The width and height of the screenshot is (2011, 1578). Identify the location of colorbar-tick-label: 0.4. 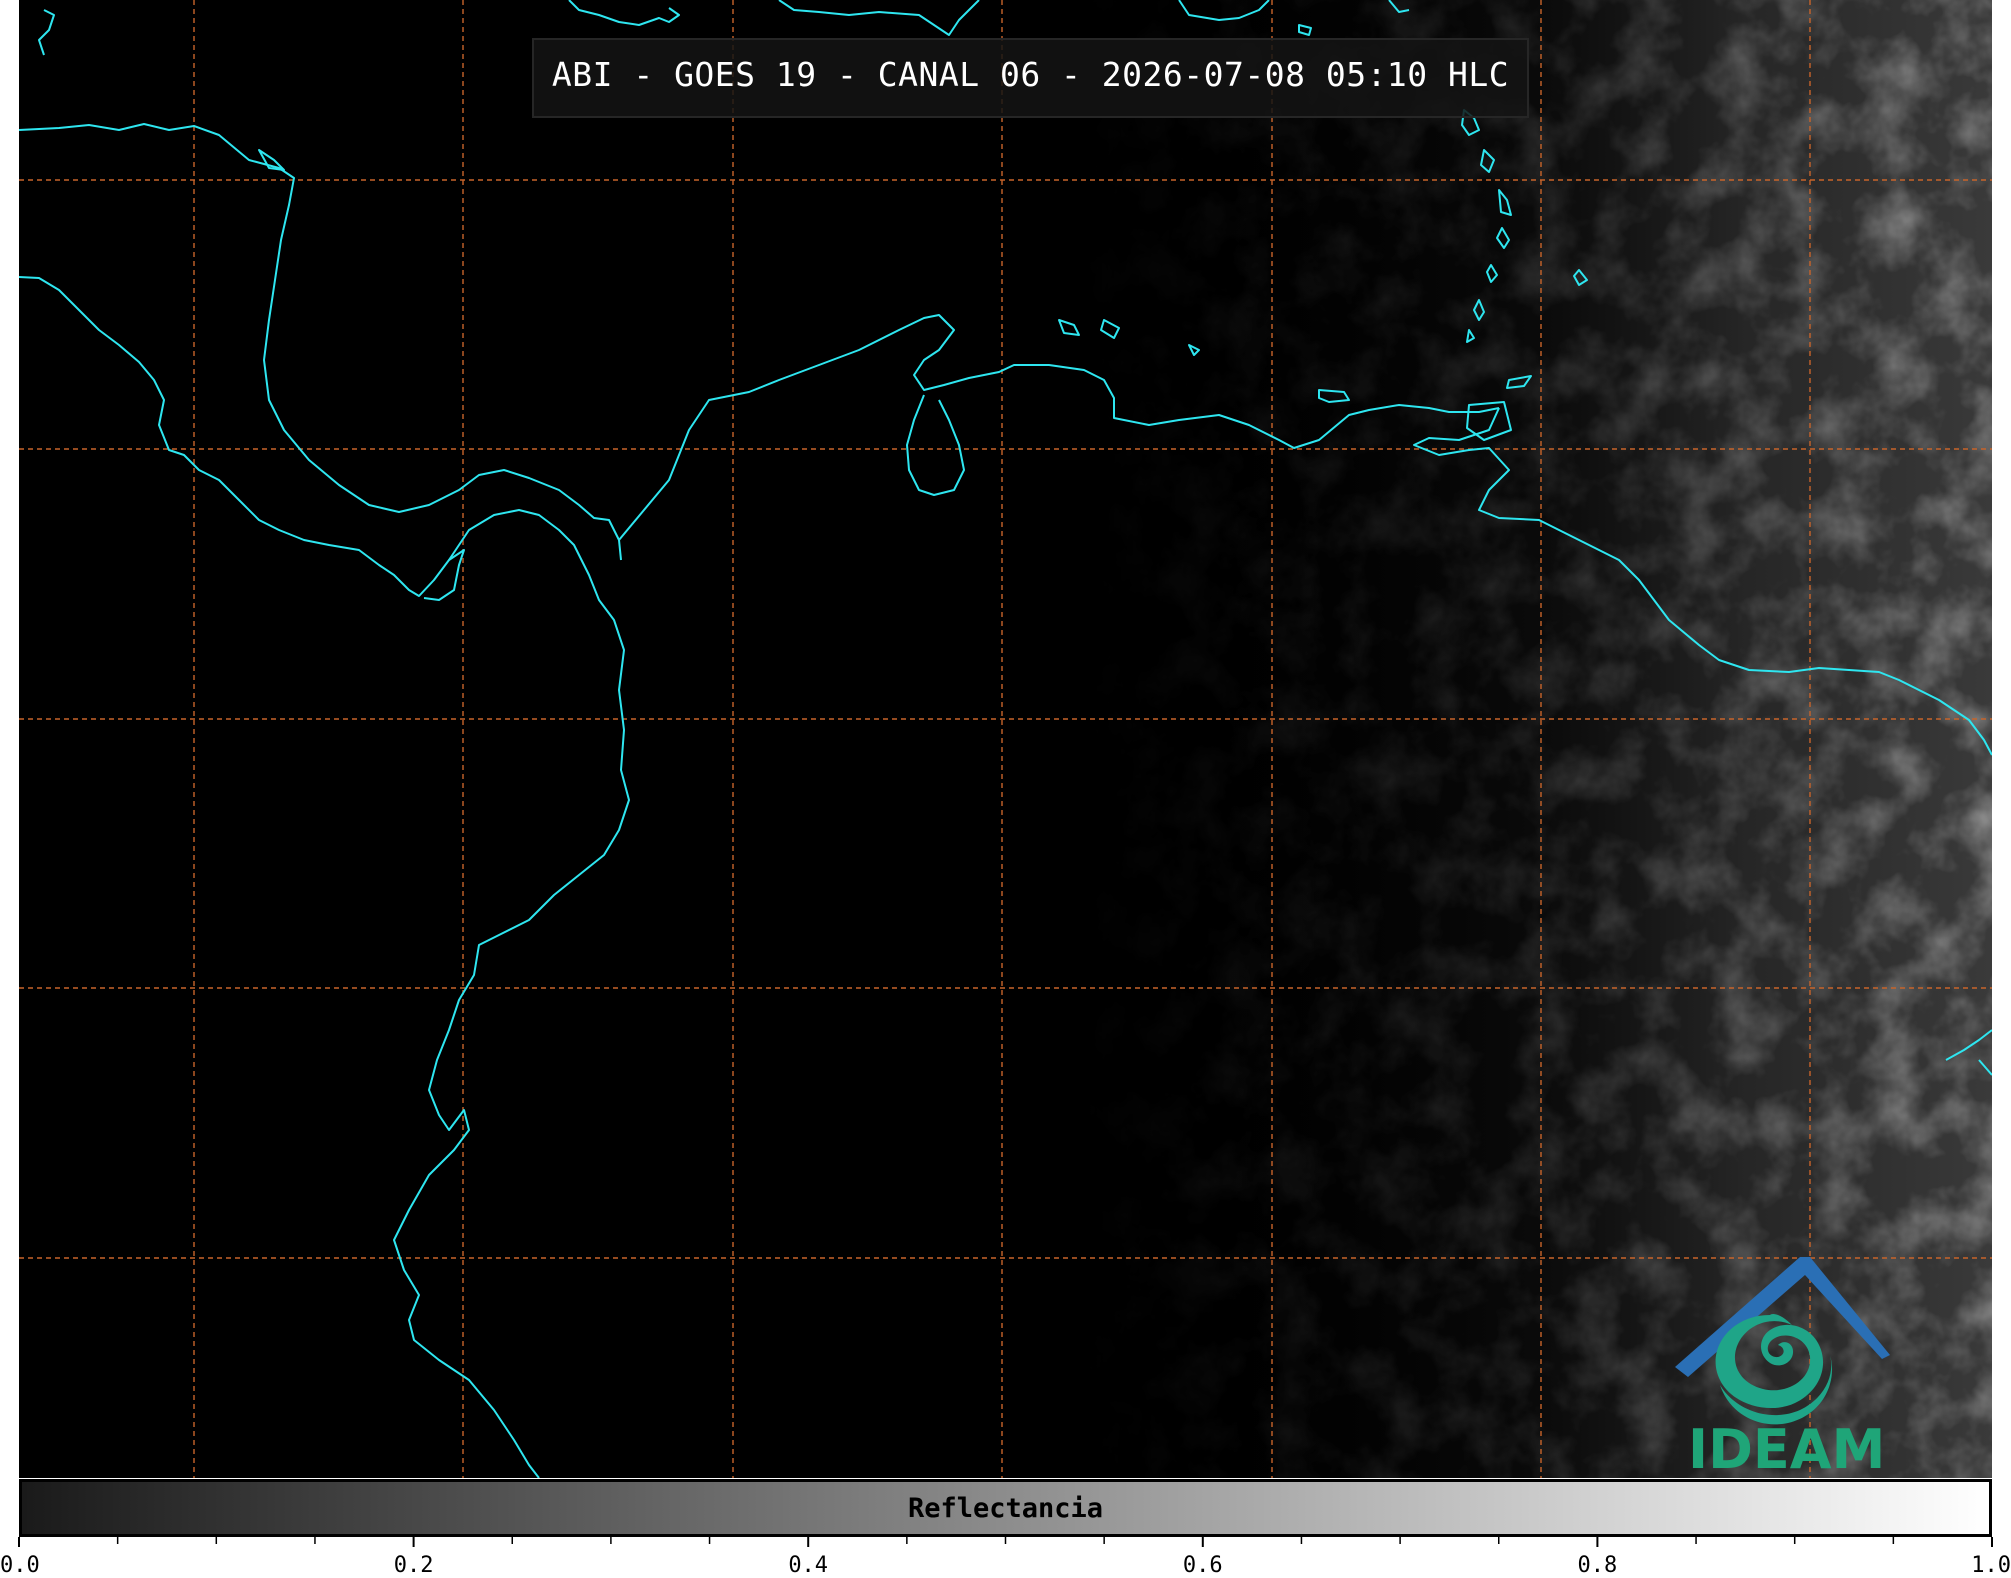
(808, 1565).